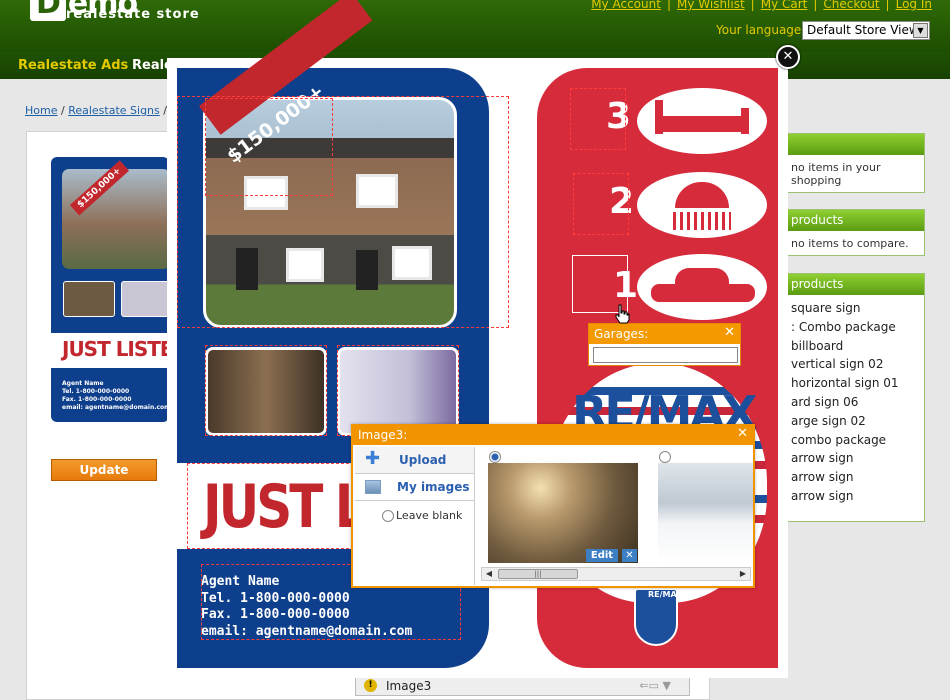 This screenshot has width=950, height=700. I want to click on logo-subtitle: realestate store, so click(133, 14).